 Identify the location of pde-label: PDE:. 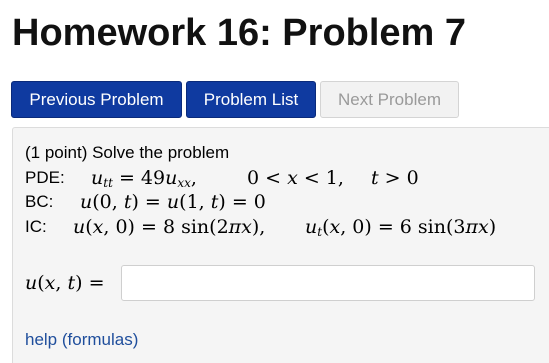
(45, 177).